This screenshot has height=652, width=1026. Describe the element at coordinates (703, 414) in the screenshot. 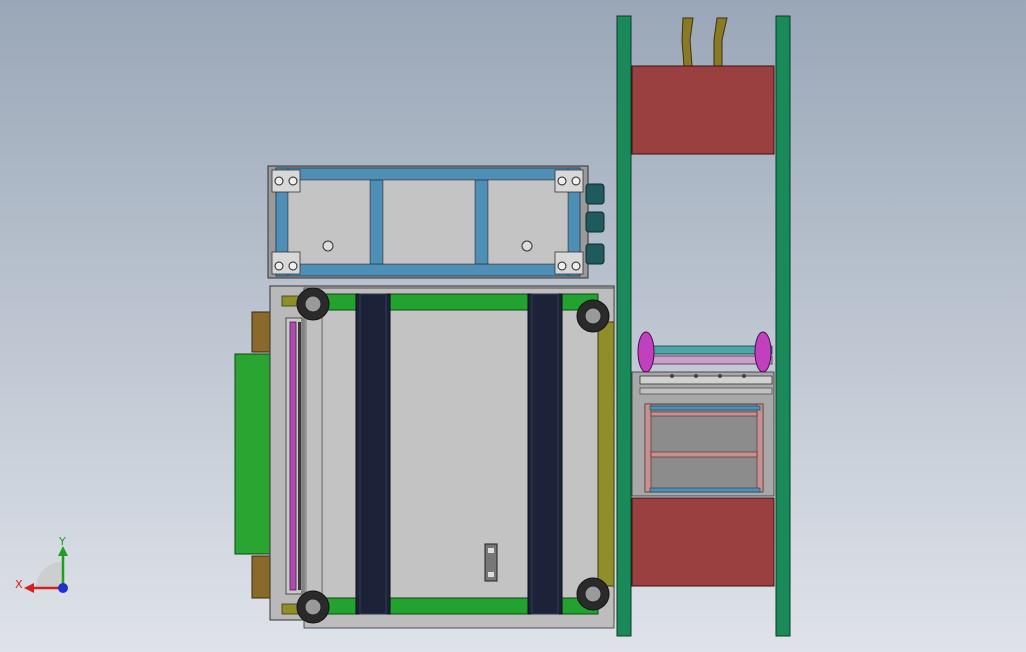

I see `carriage` at that location.